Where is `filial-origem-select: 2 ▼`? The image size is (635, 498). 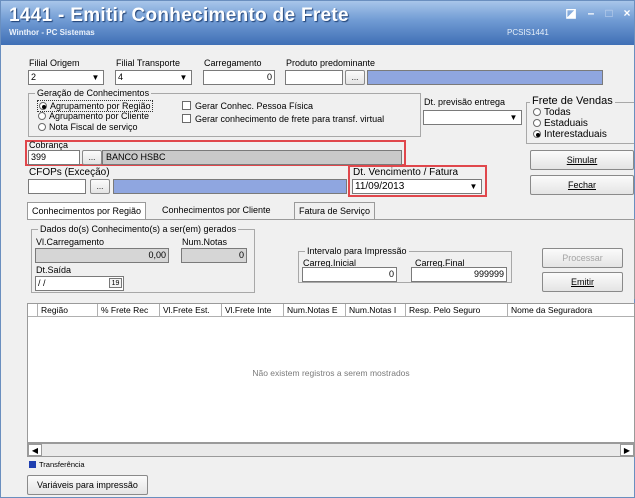 filial-origem-select: 2 ▼ is located at coordinates (66, 77).